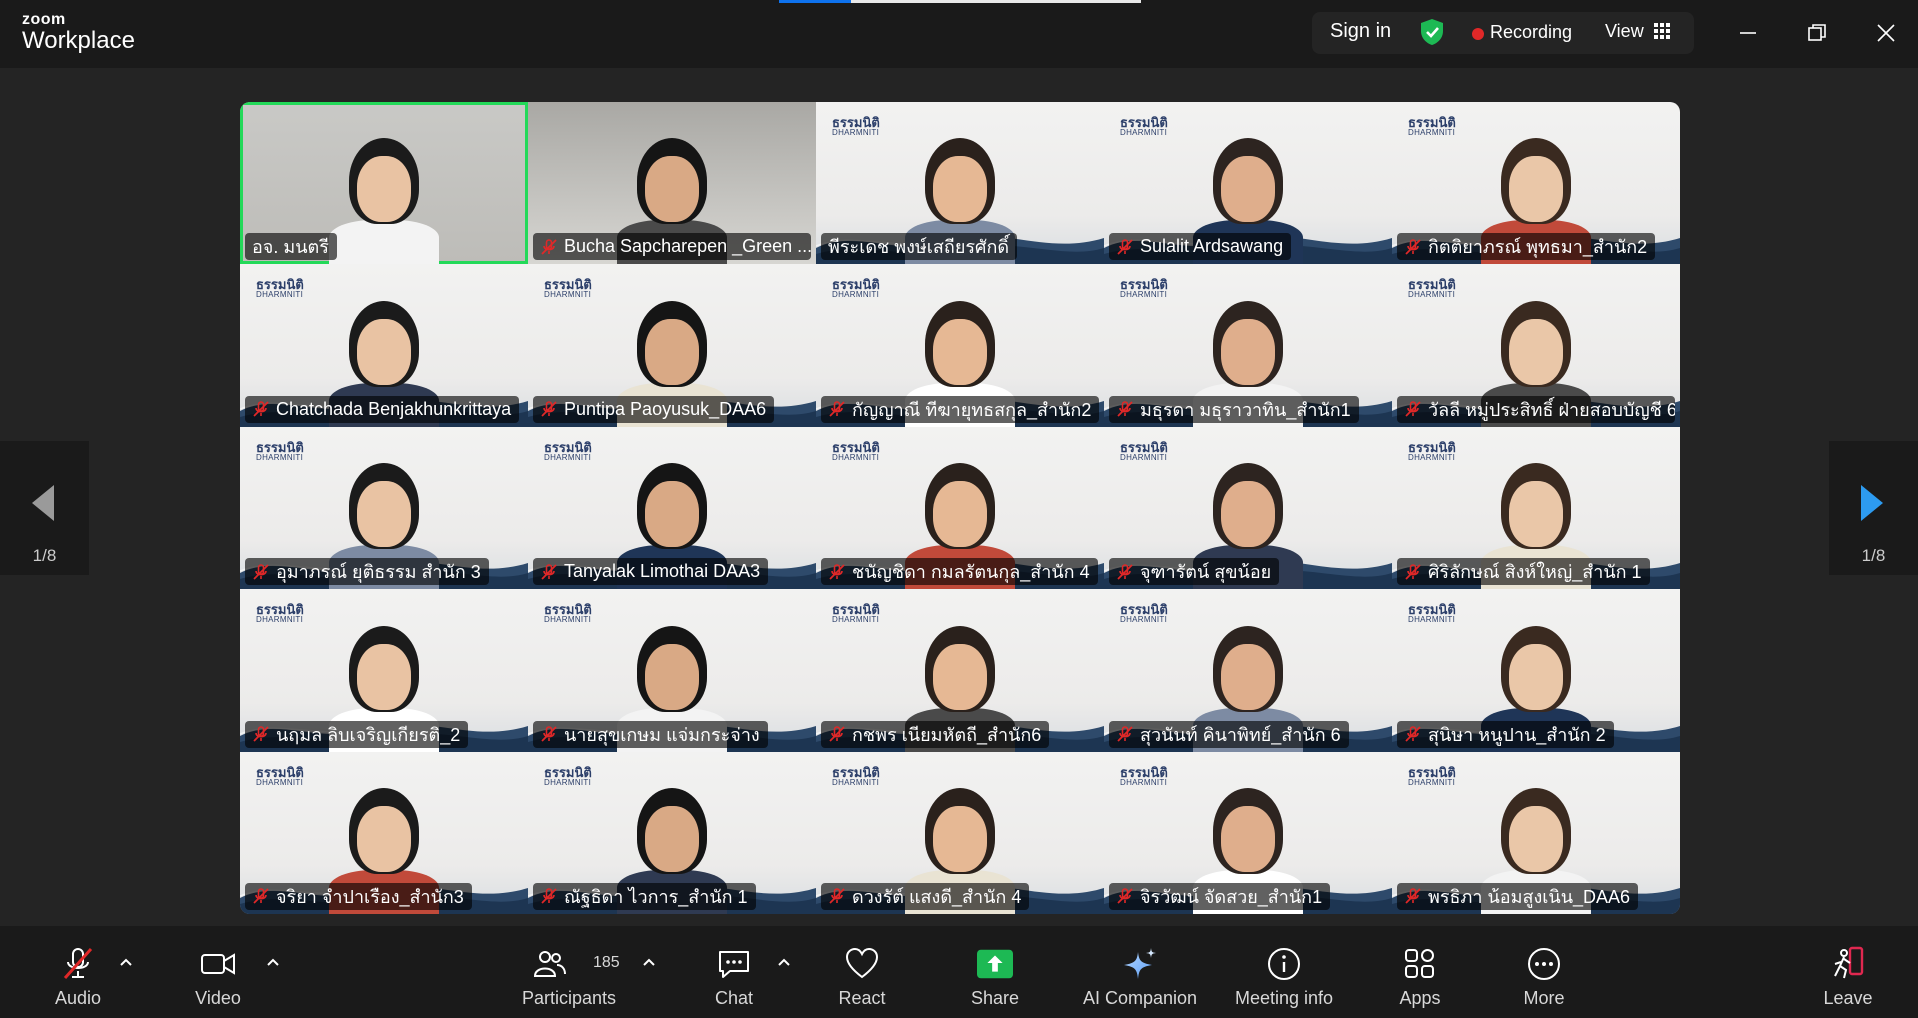 The image size is (1918, 1018). What do you see at coordinates (862, 972) in the screenshot?
I see `react-button: React` at bounding box center [862, 972].